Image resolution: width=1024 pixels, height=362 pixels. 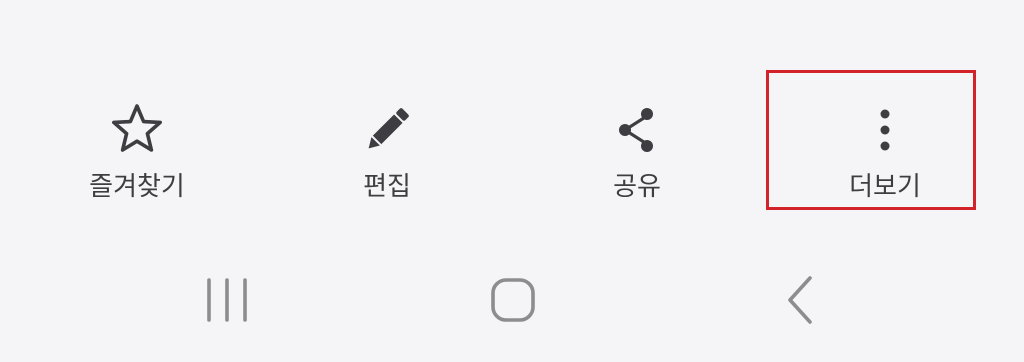 I want to click on favorite-label: 즐겨찾기, so click(x=137, y=187).